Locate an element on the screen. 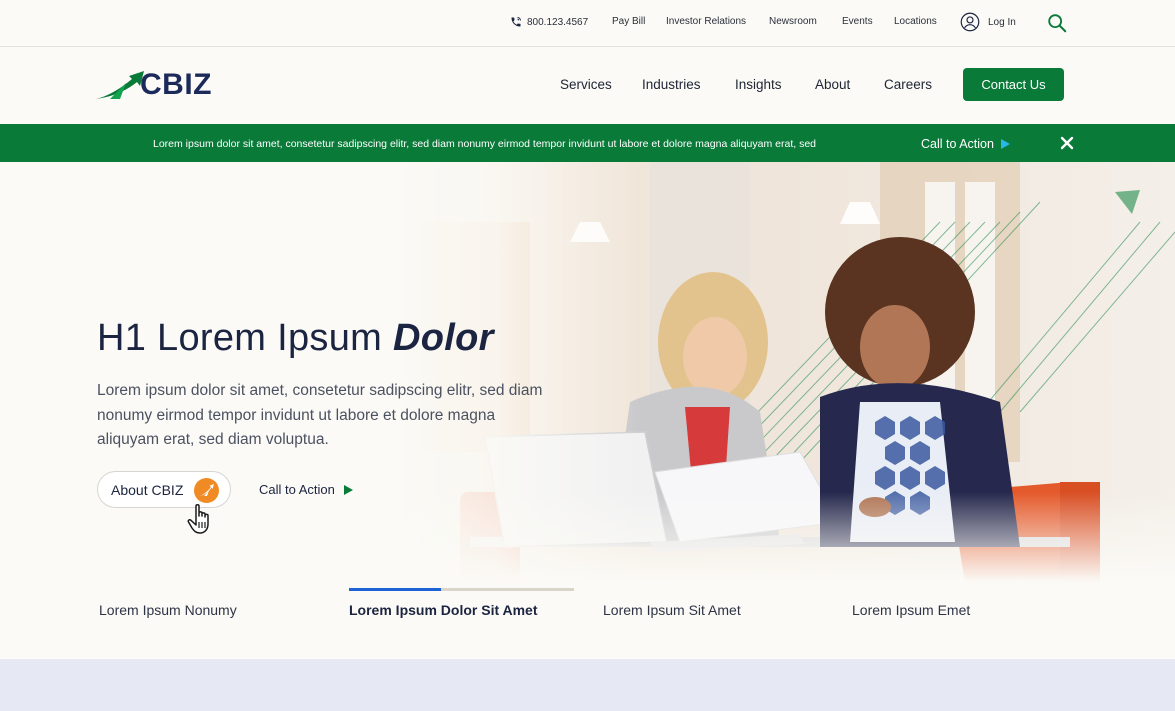  nav-industries: Industries is located at coordinates (671, 84).